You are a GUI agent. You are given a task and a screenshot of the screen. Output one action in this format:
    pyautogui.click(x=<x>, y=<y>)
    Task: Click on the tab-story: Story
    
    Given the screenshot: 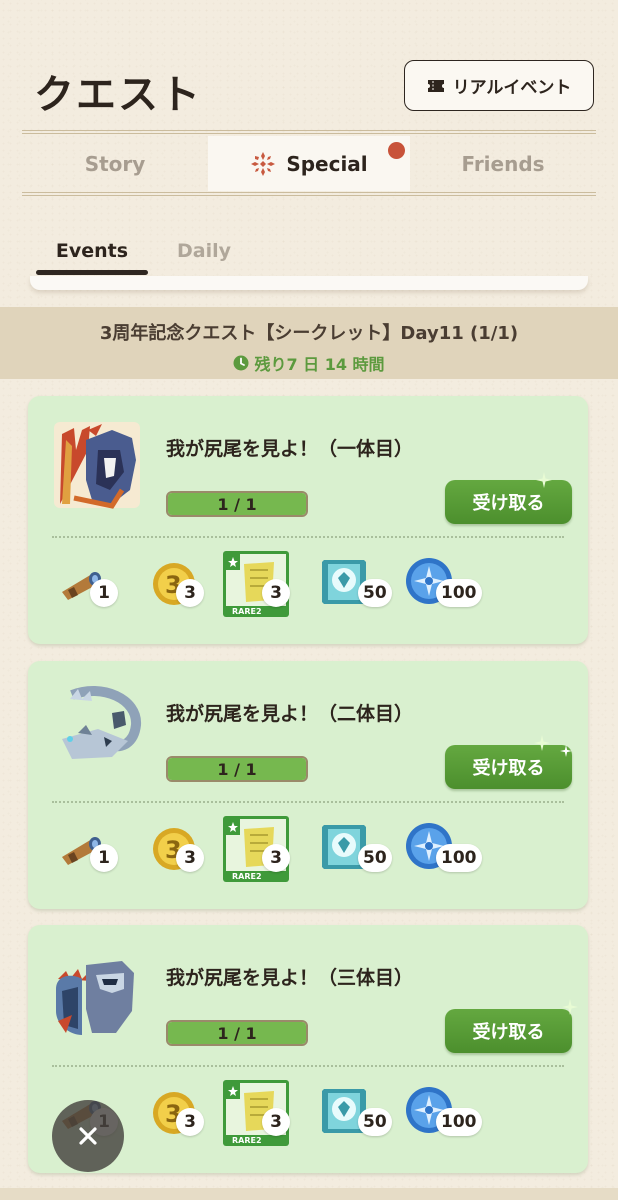 What is the action you would take?
    pyautogui.click(x=115, y=163)
    